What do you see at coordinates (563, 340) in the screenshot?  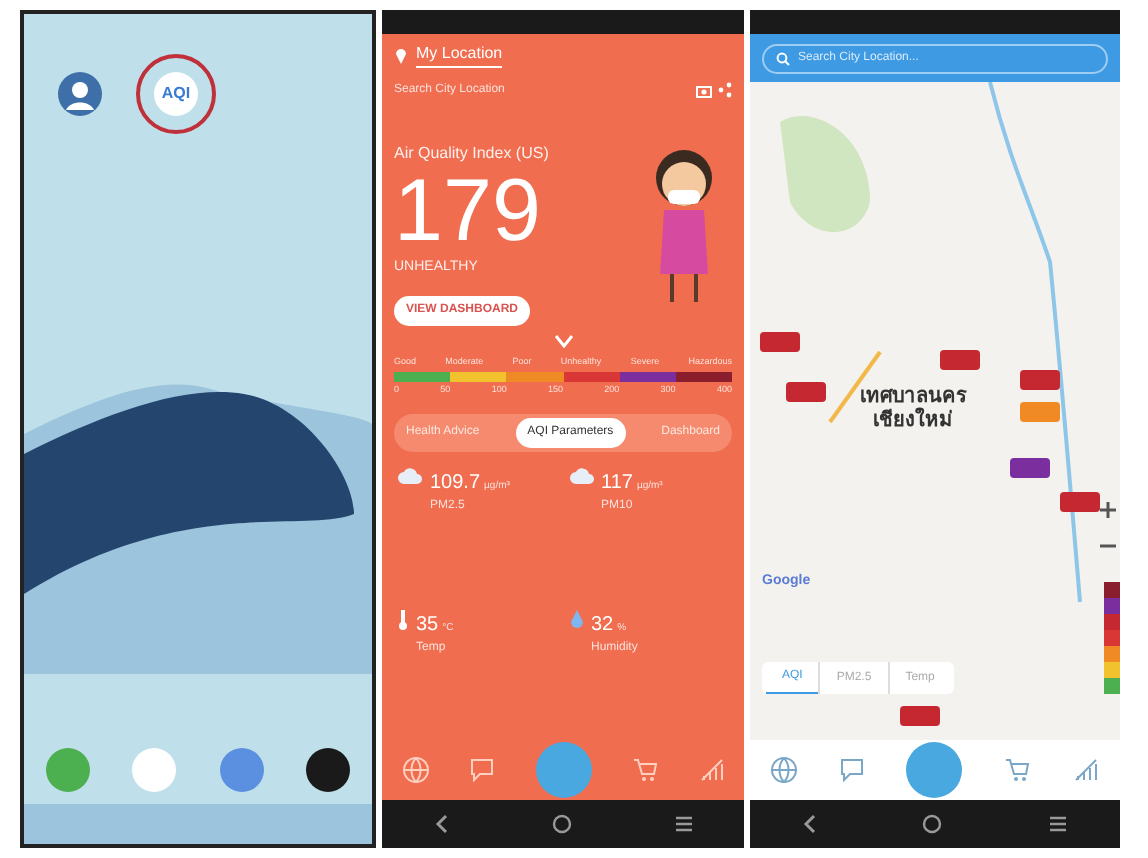 I see `chevron-down-icon` at bounding box center [563, 340].